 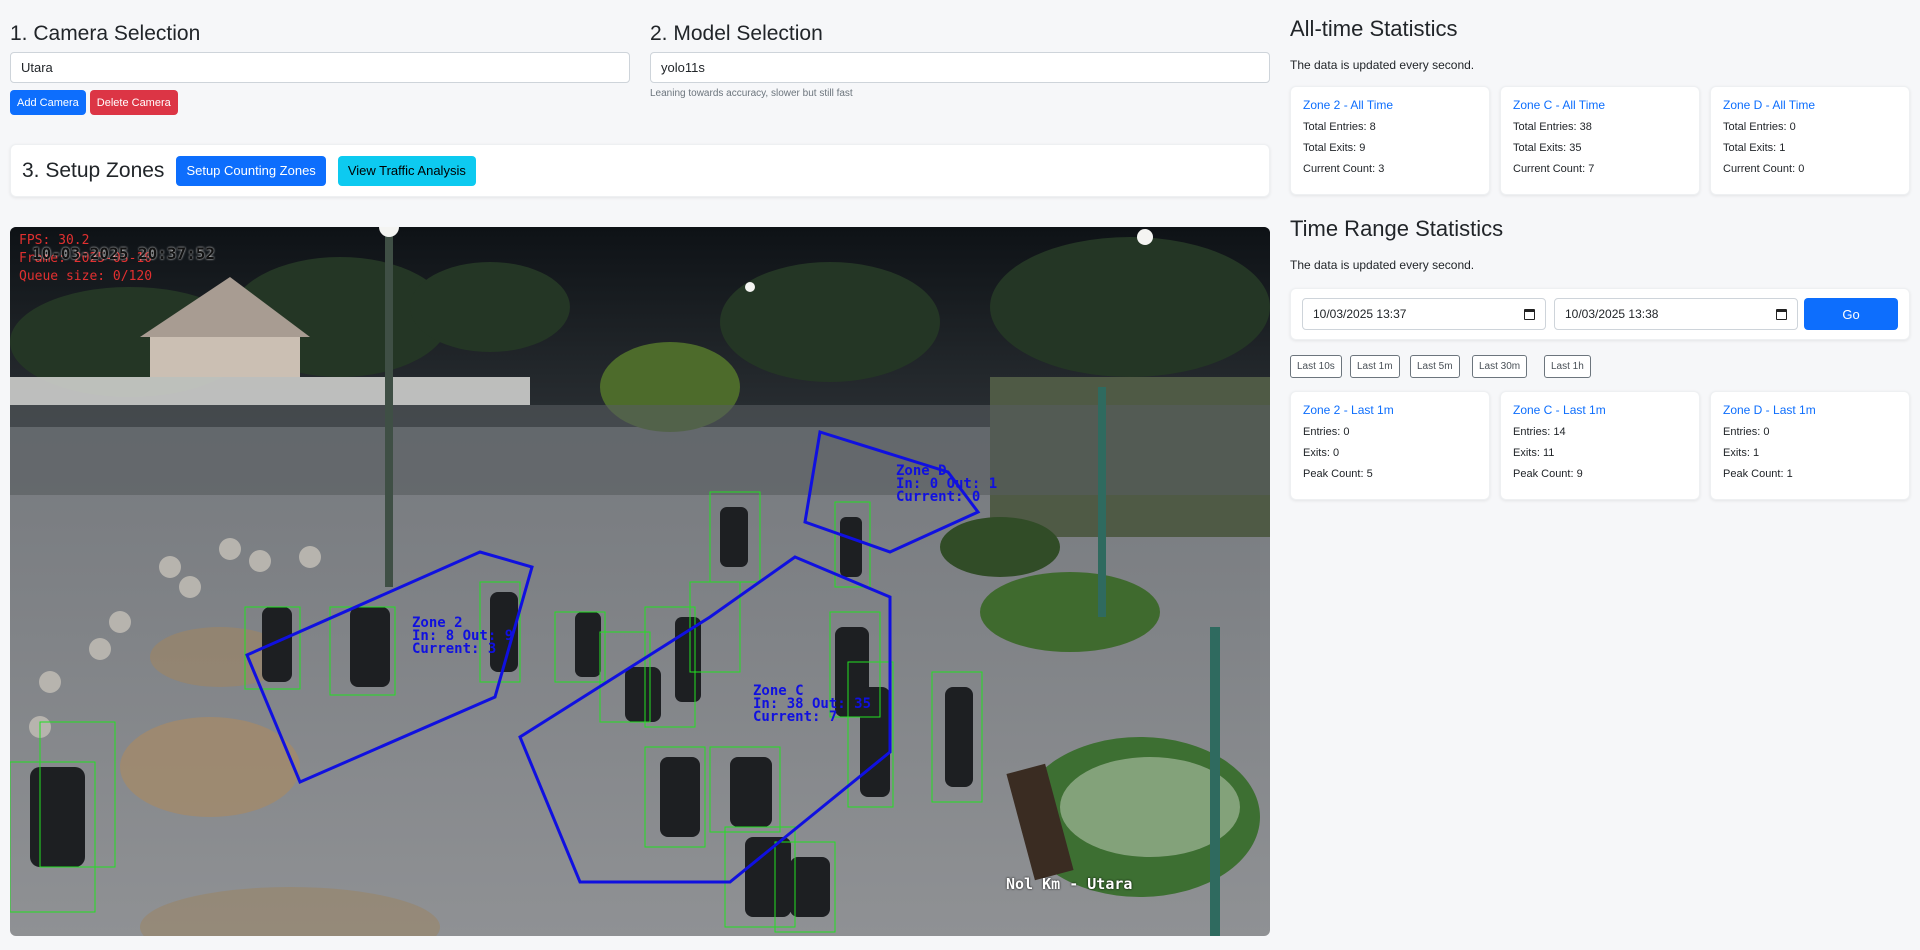 What do you see at coordinates (736, 33) in the screenshot?
I see `model-section-title: 2. Model Selection` at bounding box center [736, 33].